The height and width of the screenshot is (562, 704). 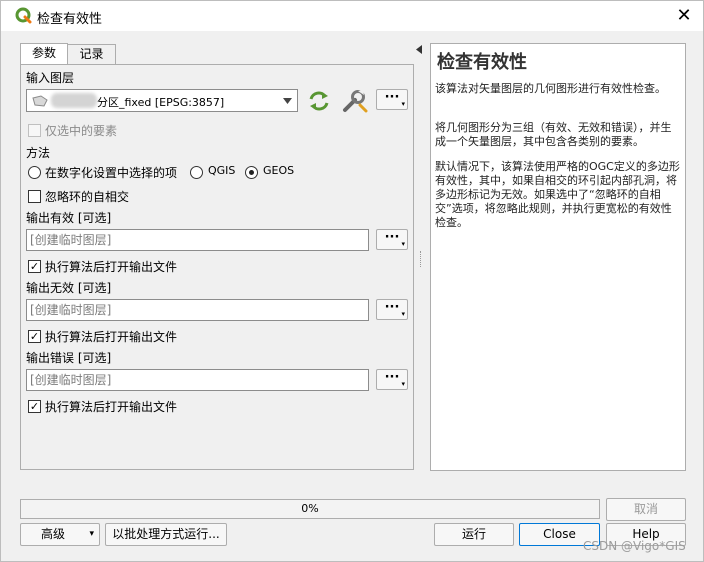 What do you see at coordinates (69, 218) in the screenshot?
I see `output-valid-label: 输出有效 [可选]` at bounding box center [69, 218].